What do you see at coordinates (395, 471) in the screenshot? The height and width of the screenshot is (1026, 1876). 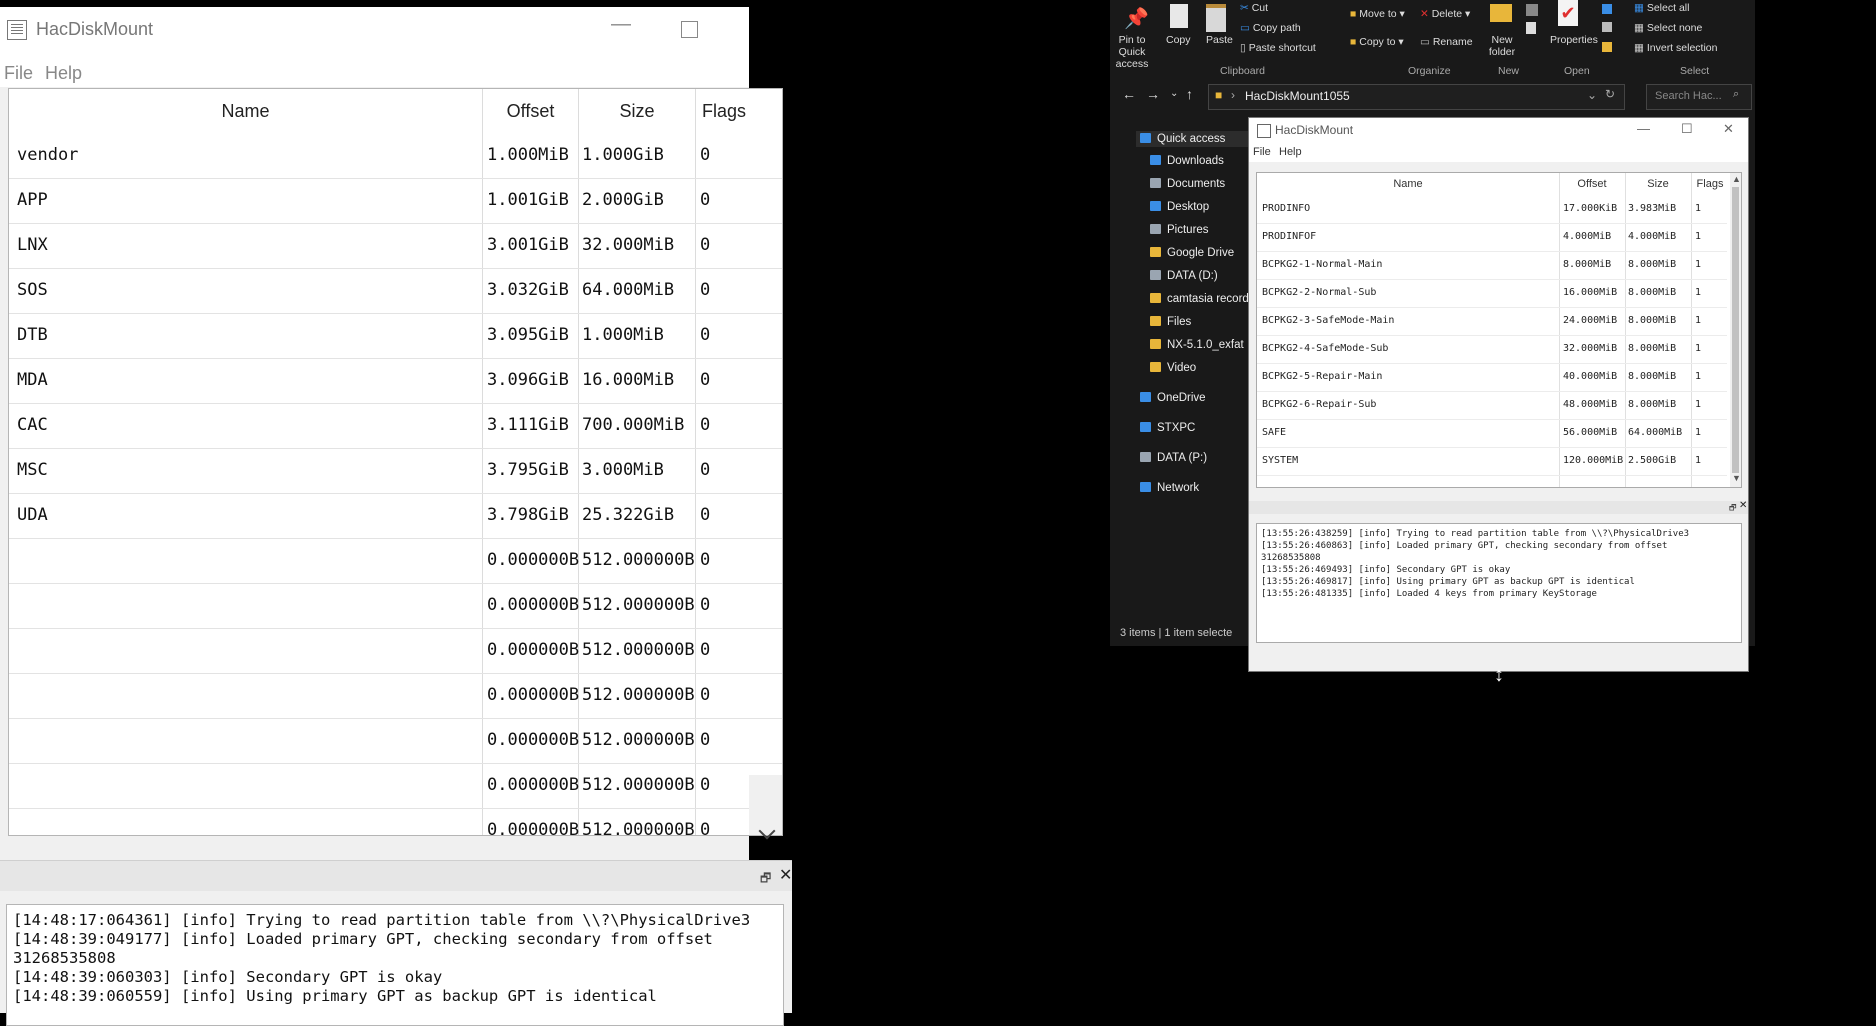 I see `table-row: MSC 3.795GiB 3.000MiB 0` at bounding box center [395, 471].